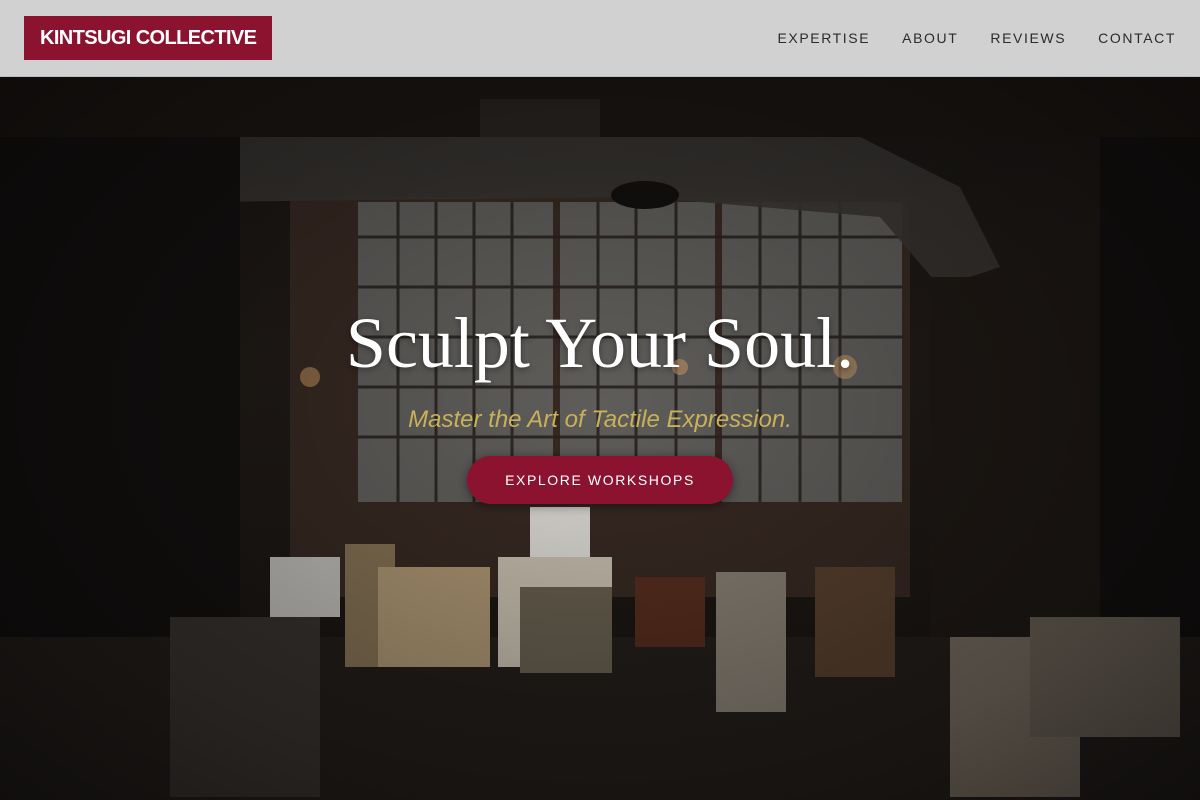  What do you see at coordinates (600, 343) in the screenshot?
I see `hero-title: Sculpt Your Soul.` at bounding box center [600, 343].